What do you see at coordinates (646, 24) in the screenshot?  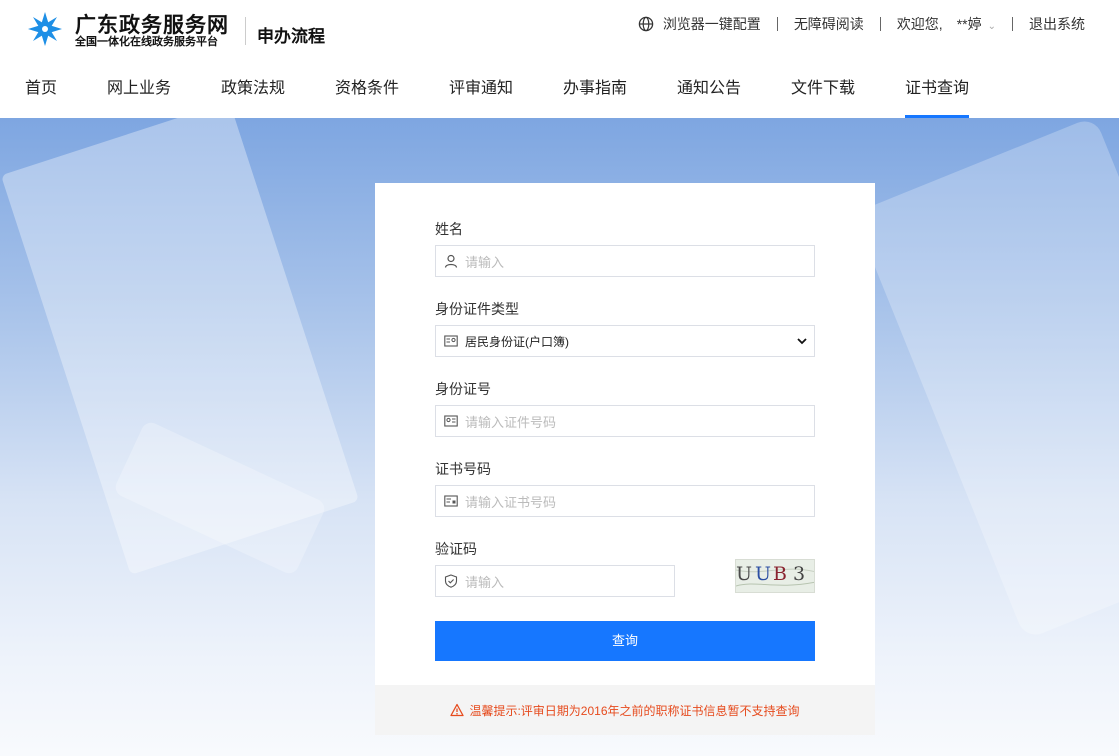 I see `globe-icon` at bounding box center [646, 24].